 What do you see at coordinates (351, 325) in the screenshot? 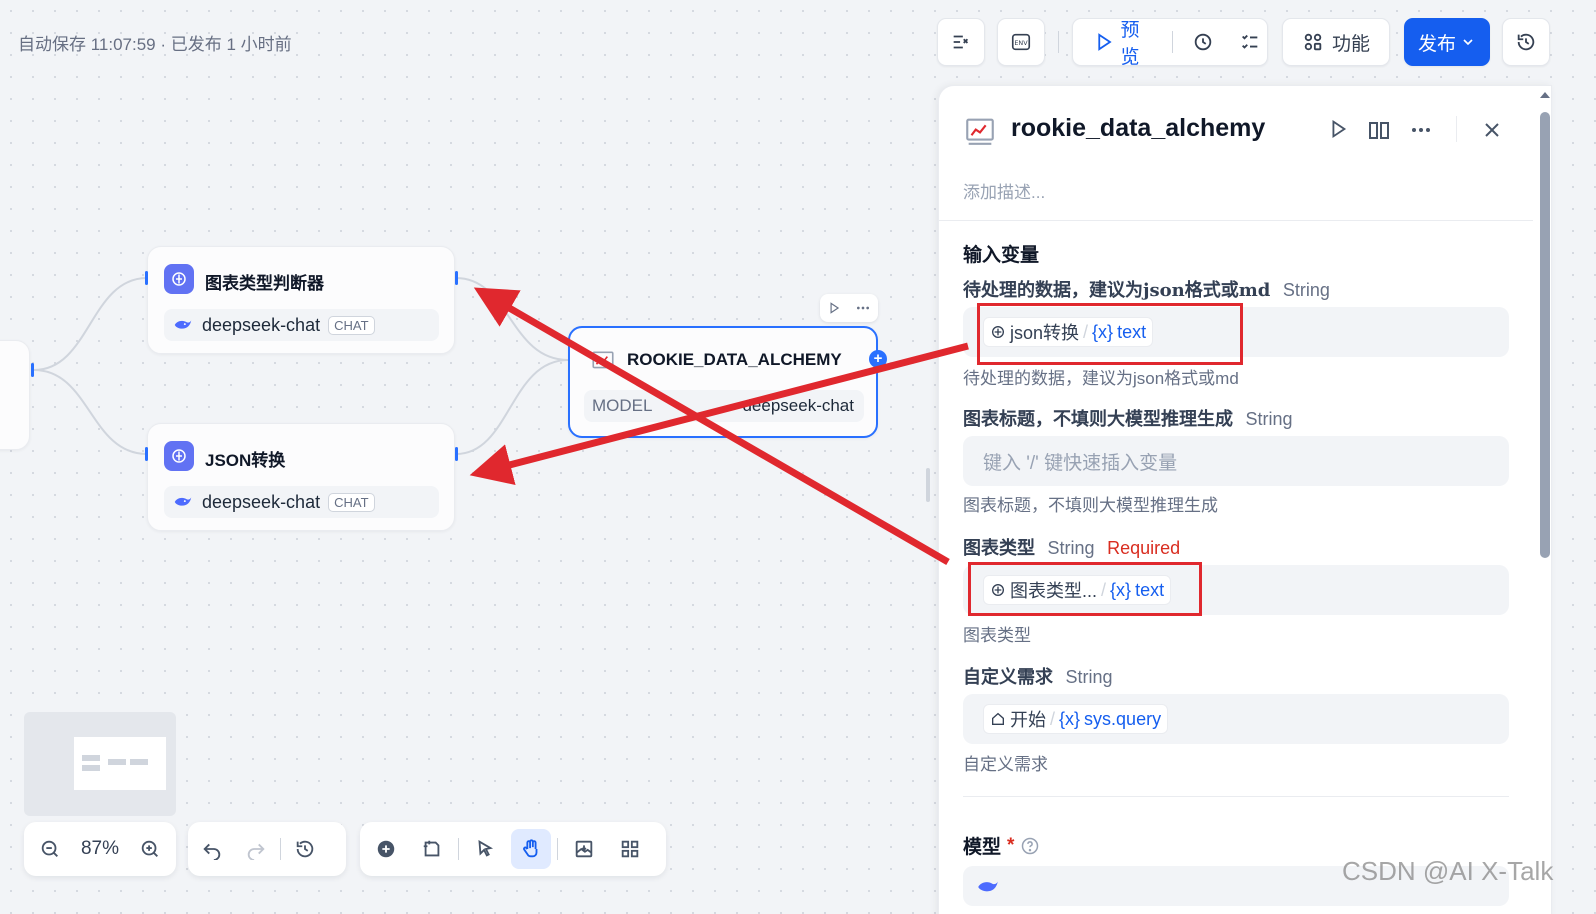
I see `classifier-model-badge: CHAT` at bounding box center [351, 325].